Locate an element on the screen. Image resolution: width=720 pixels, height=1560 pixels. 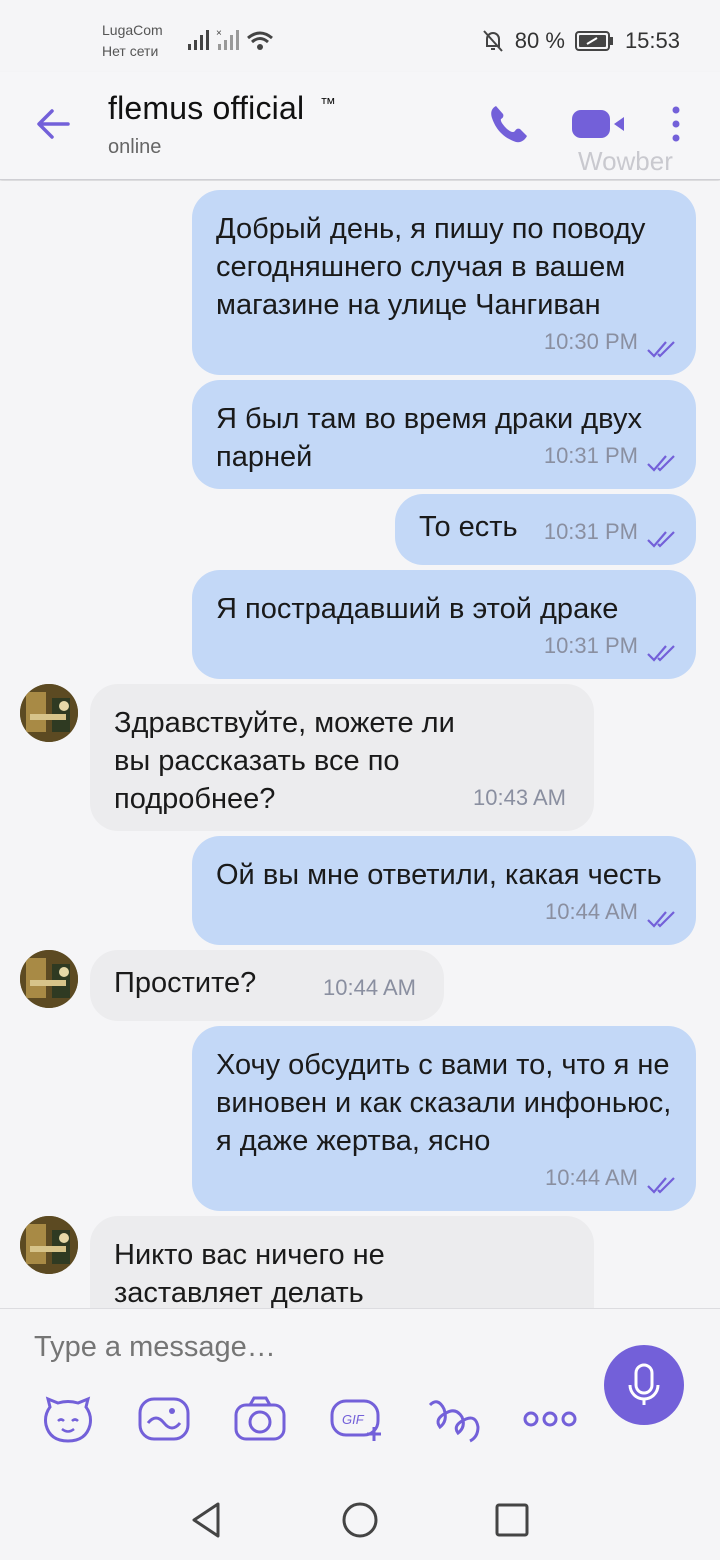
gif-icon: GIF is located at coordinates (358, 1419).